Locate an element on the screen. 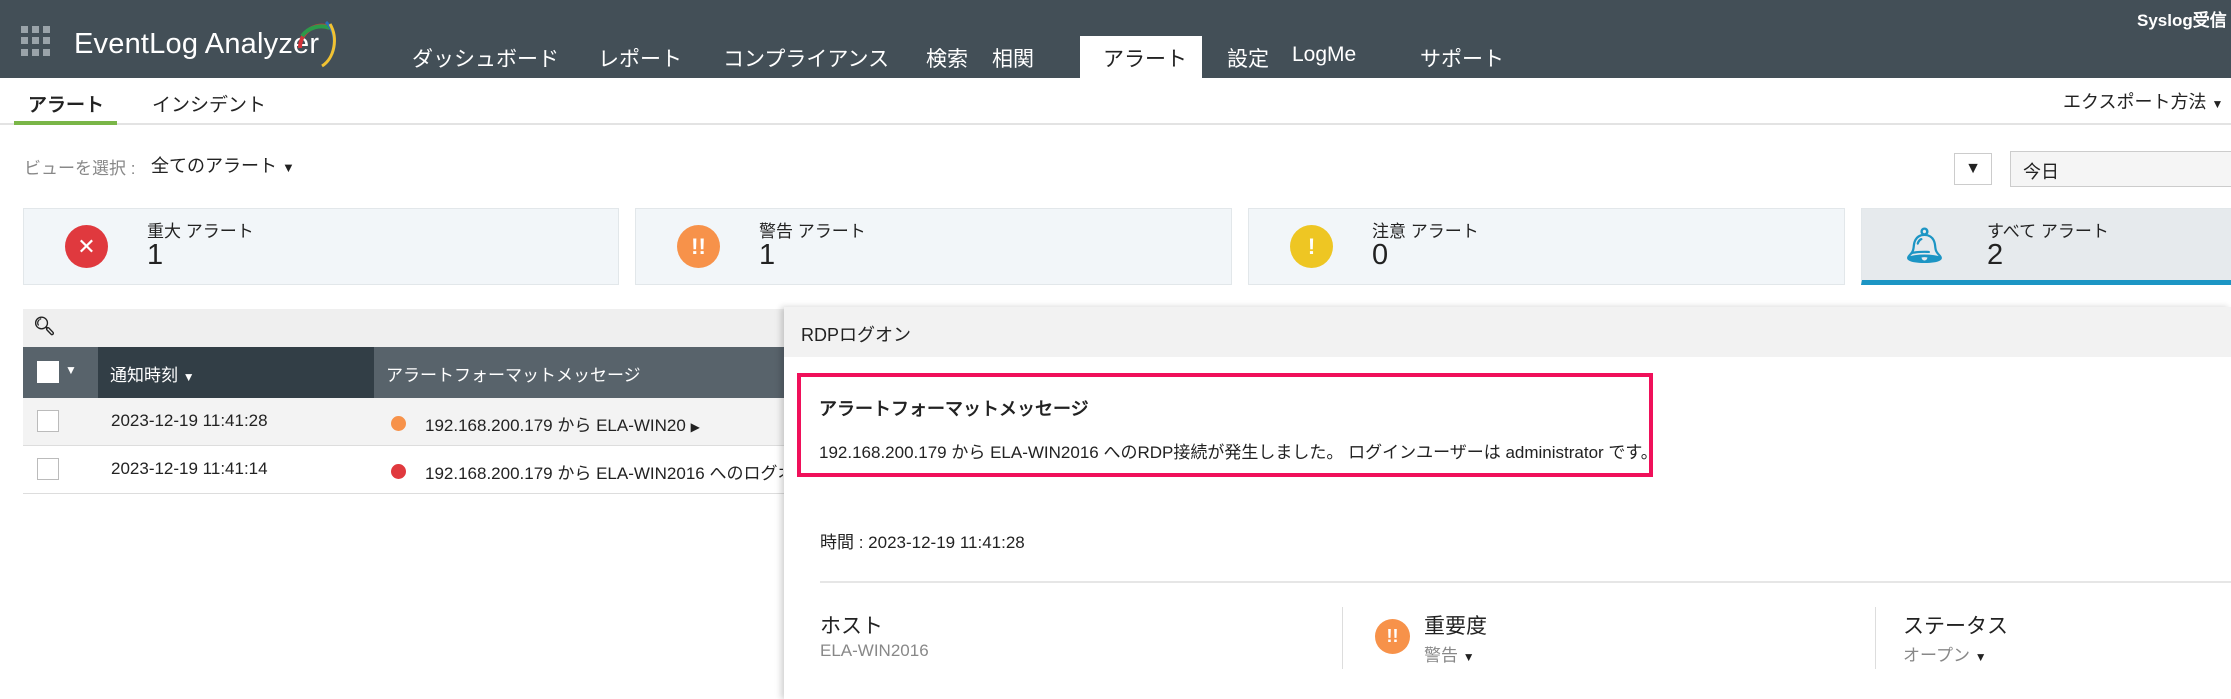 The width and height of the screenshot is (2231, 699). select-all-checkbox is located at coordinates (48, 372).